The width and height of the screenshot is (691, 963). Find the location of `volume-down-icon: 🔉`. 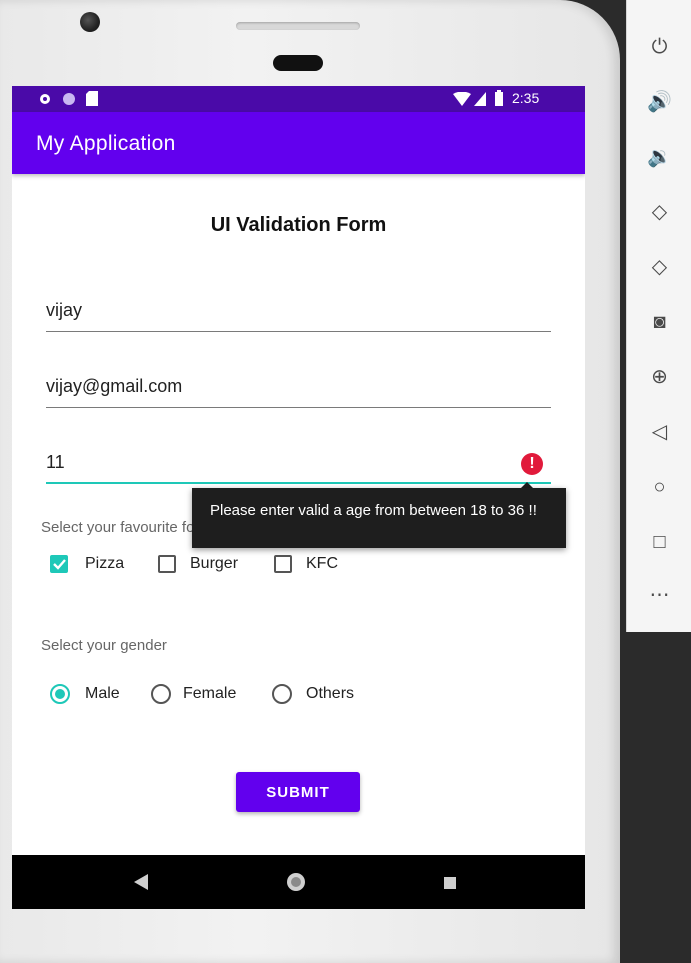

volume-down-icon: 🔉 is located at coordinates (659, 157).